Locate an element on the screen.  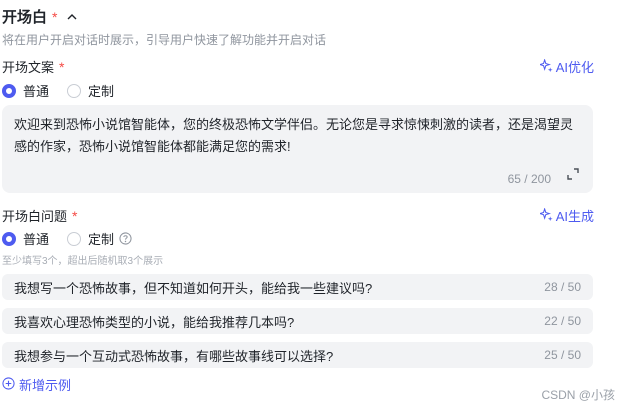
expand-icon is located at coordinates (573, 176).